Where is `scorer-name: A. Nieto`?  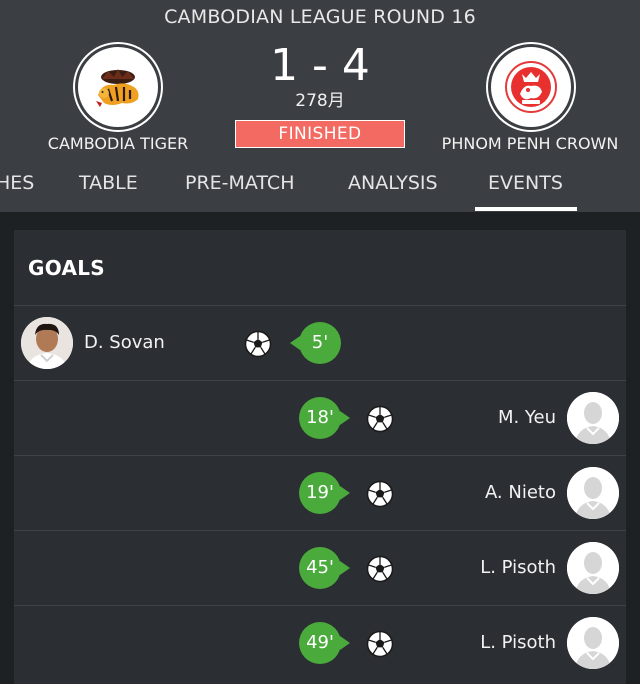
scorer-name: A. Nieto is located at coordinates (520, 492).